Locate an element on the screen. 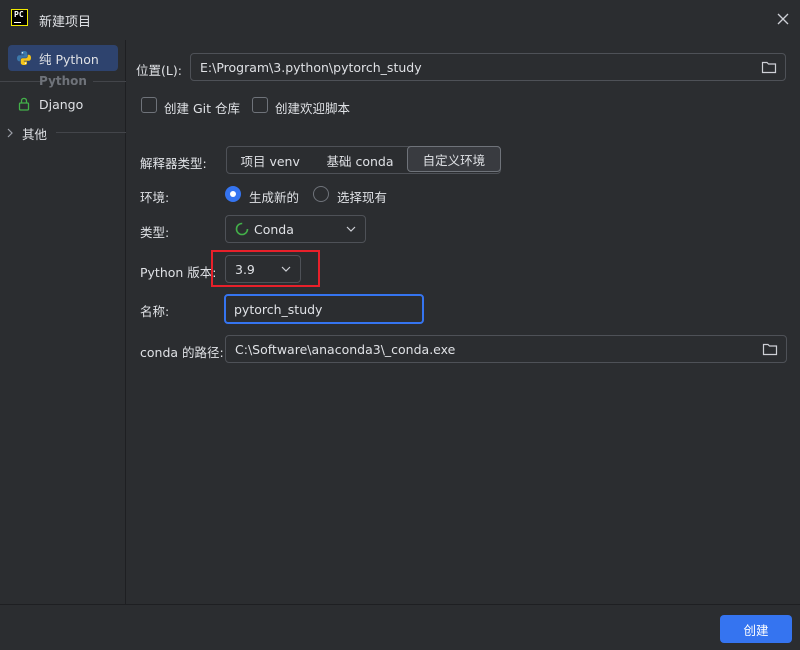 The height and width of the screenshot is (650, 800). option-custom-environment: 自定义环境 is located at coordinates (453, 159).